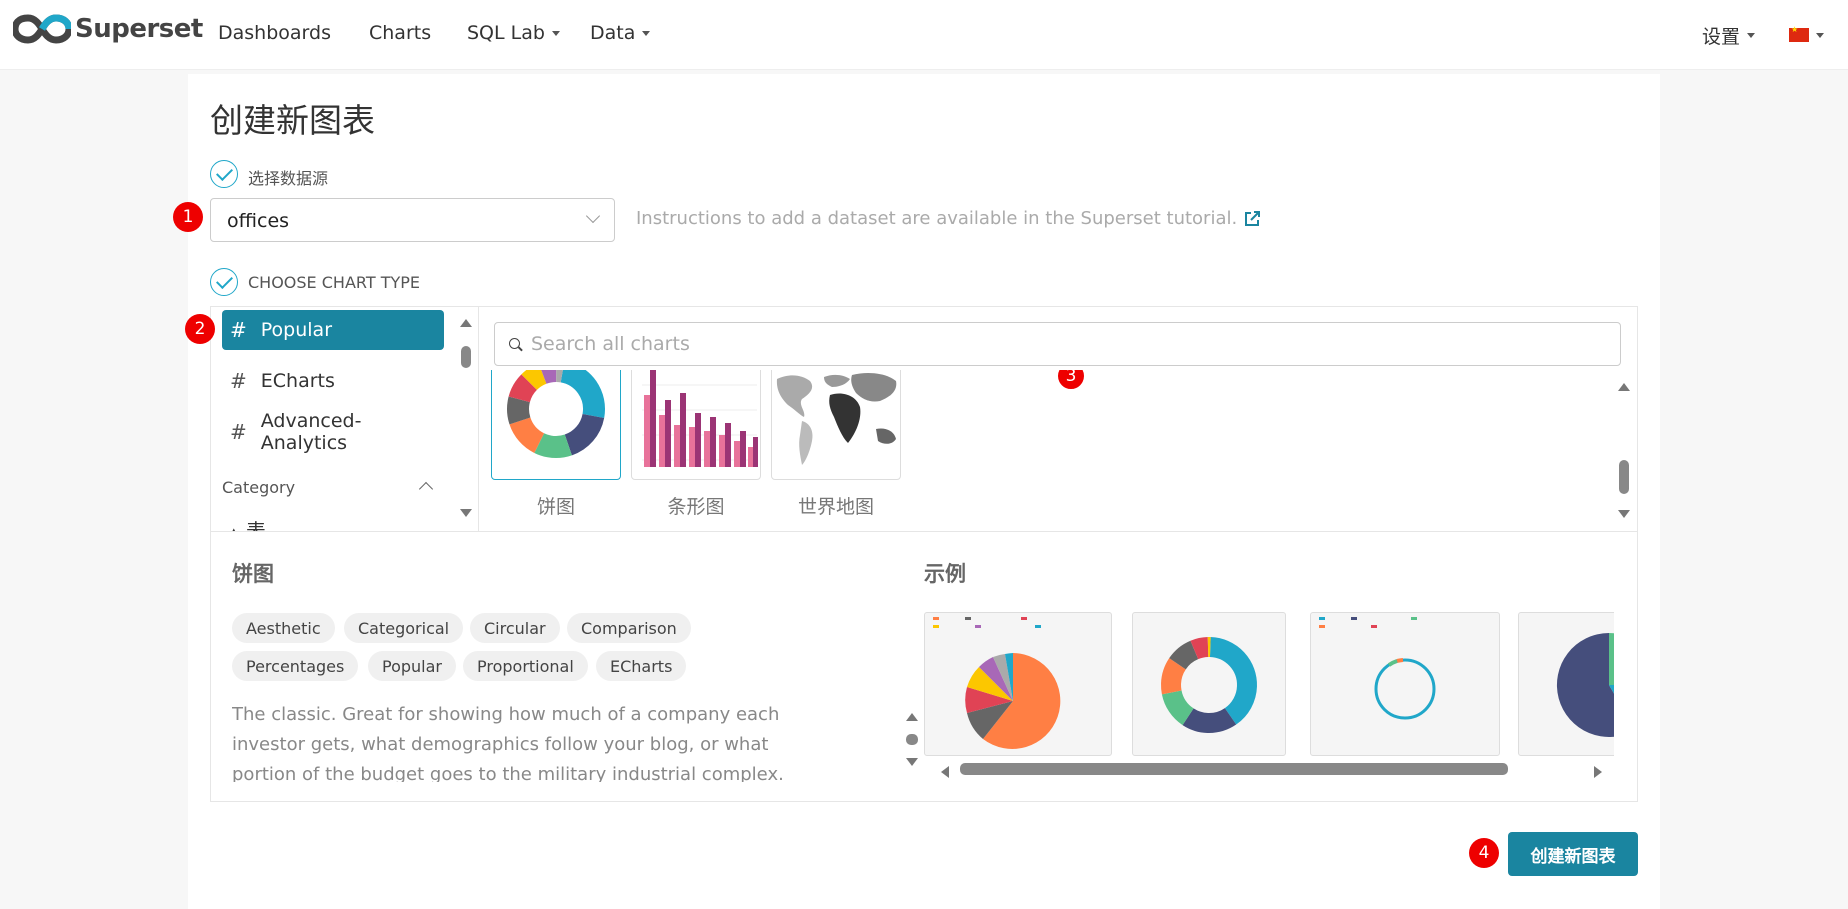  What do you see at coordinates (1234, 769) in the screenshot?
I see `examples-hscroll-thumb` at bounding box center [1234, 769].